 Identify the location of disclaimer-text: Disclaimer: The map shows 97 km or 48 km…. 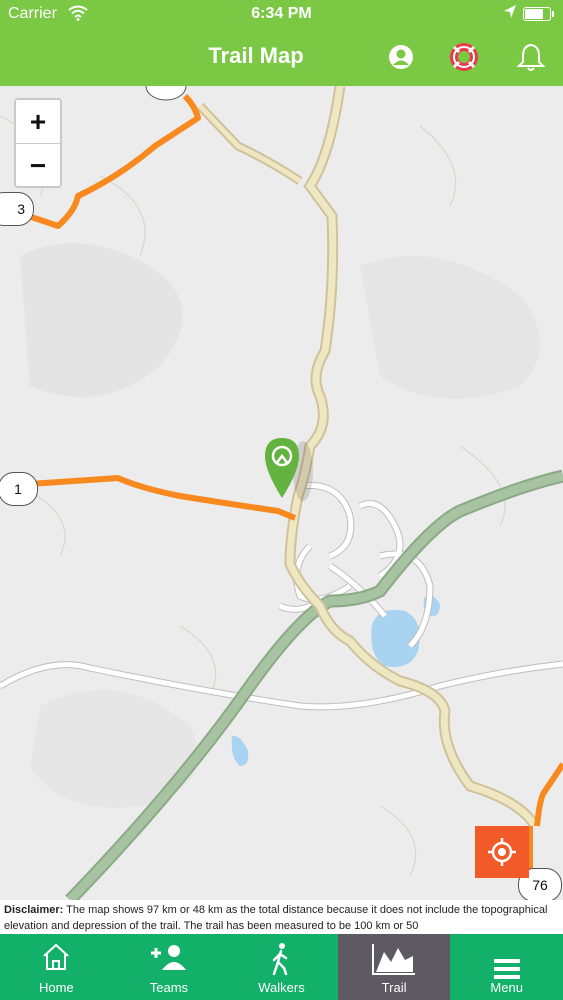
(281, 917).